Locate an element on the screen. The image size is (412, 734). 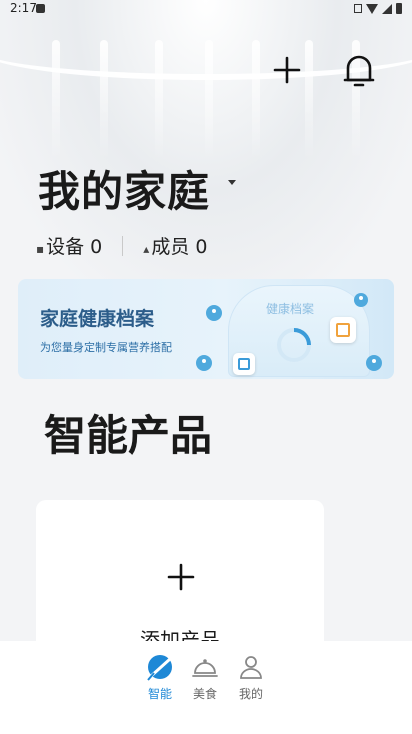
tab-mine: 我的 is located at coordinates (251, 677).